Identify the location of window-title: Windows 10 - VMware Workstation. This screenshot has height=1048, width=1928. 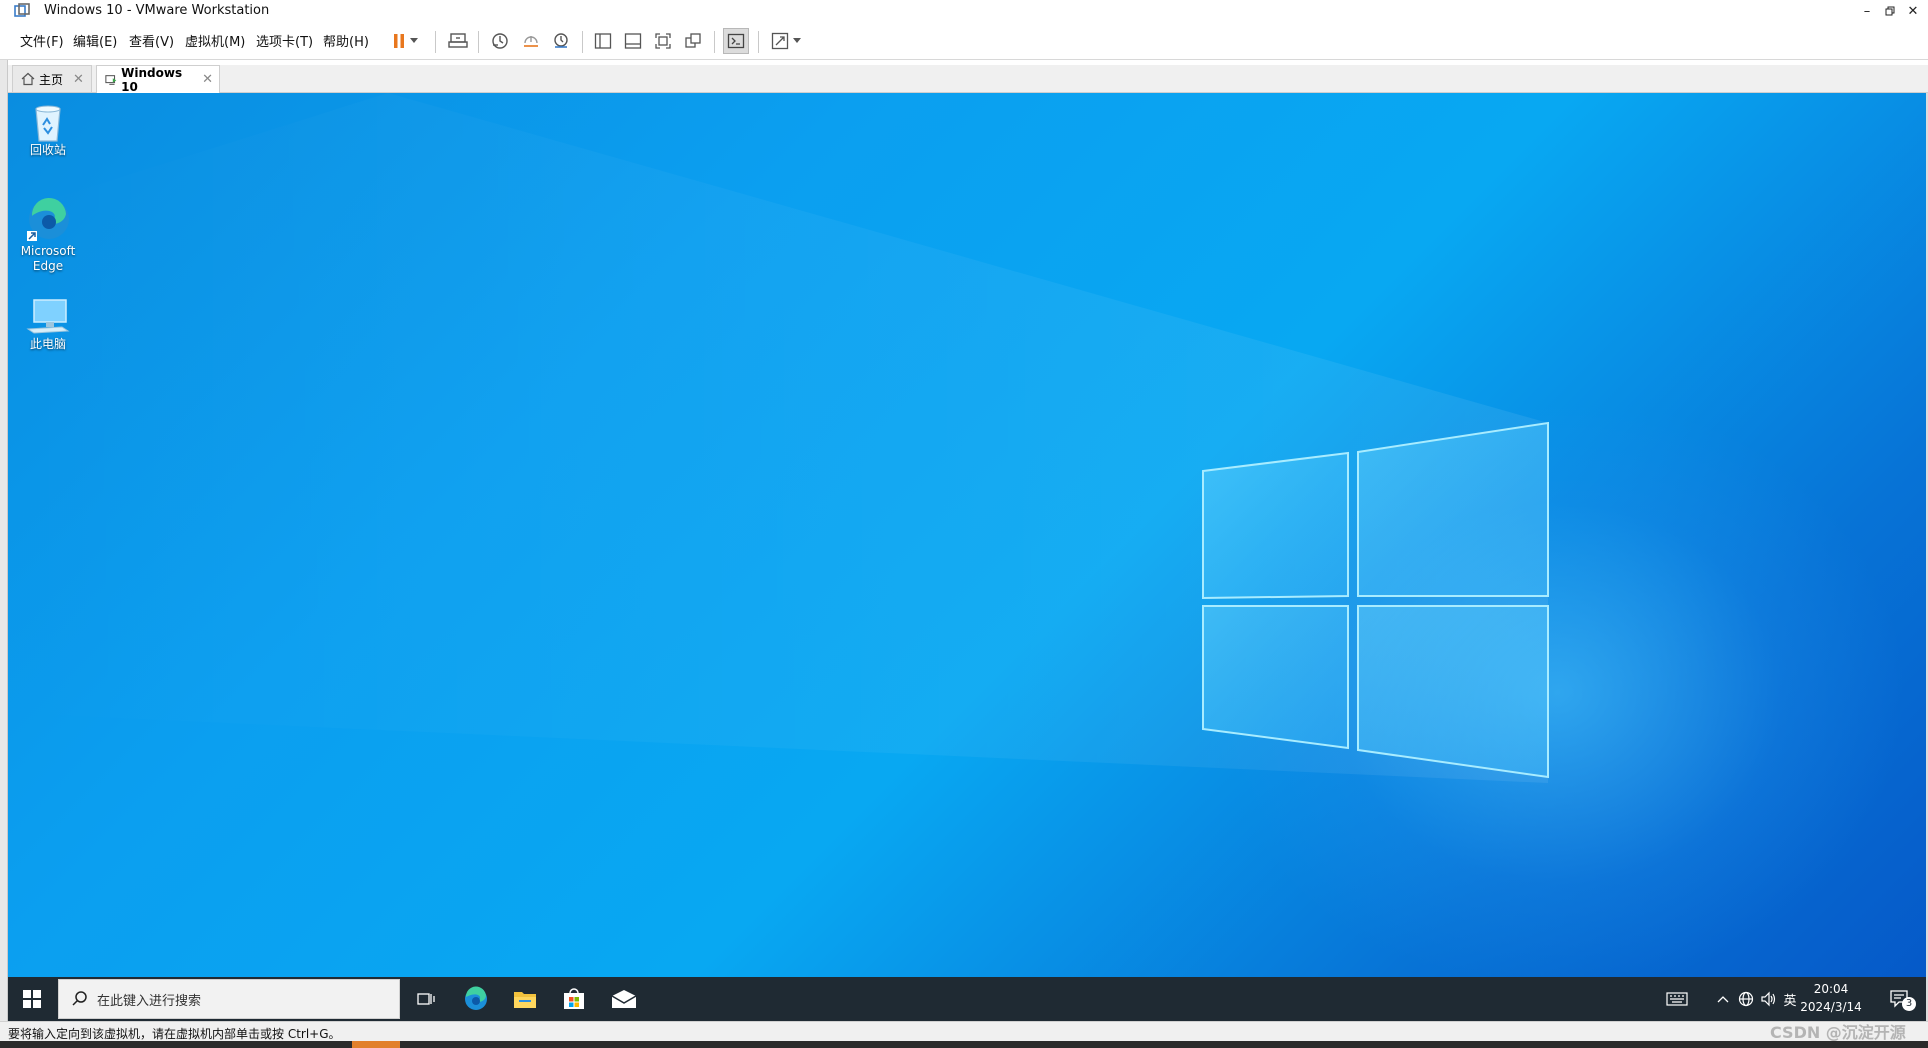
(157, 10).